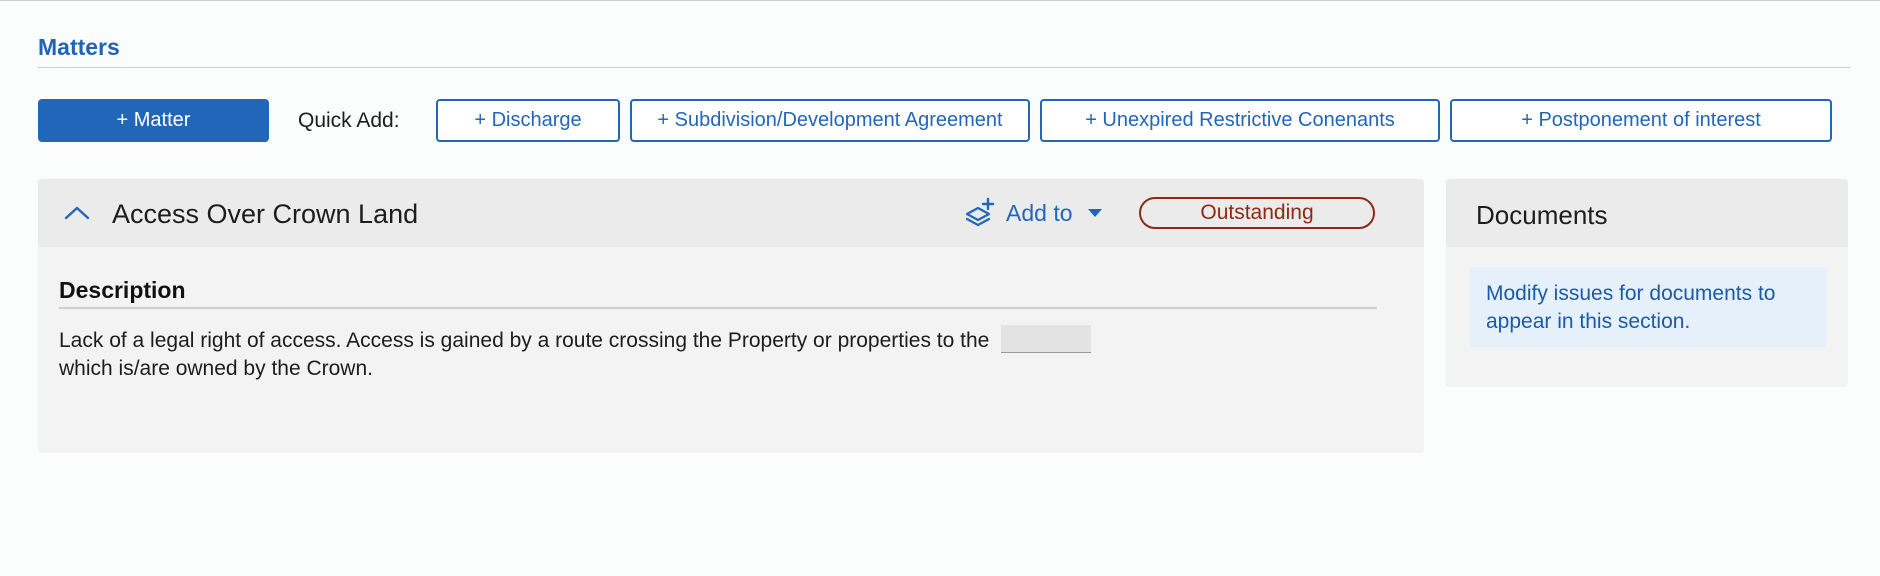  Describe the element at coordinates (1641, 120) in the screenshot. I see `quick-add-postponement-button: + Postponement of interest` at that location.